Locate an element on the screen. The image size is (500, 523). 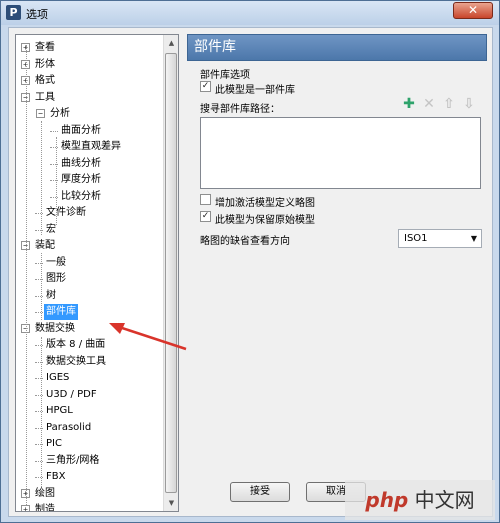
tree-item-label: 制造 is located at coordinates (45, 508).